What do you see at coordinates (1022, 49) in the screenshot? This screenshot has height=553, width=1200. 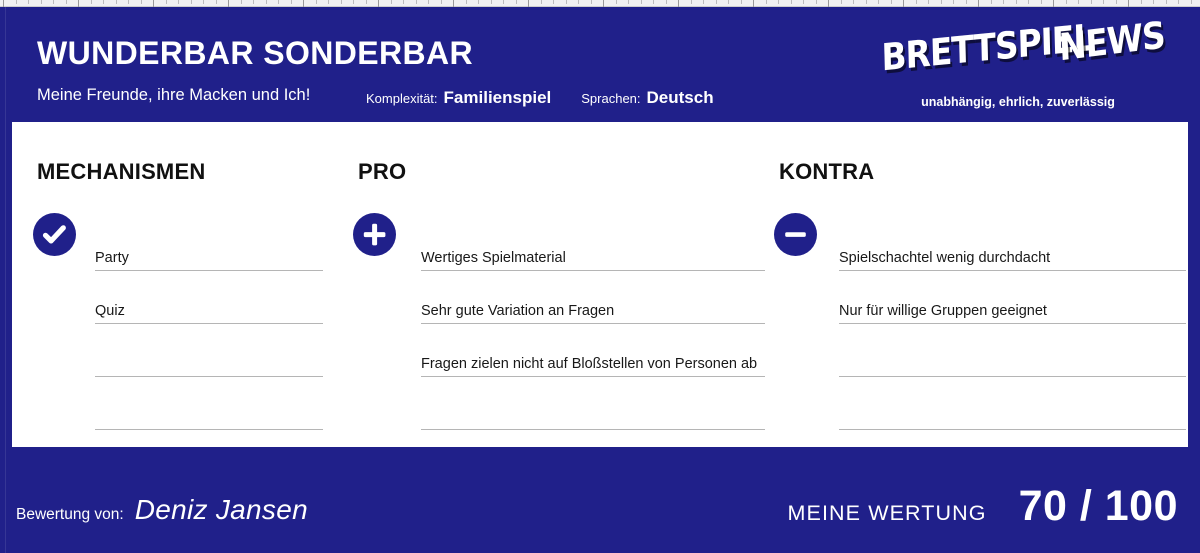 I see `logo-wordmark: BRETTSPIEL NEWS` at bounding box center [1022, 49].